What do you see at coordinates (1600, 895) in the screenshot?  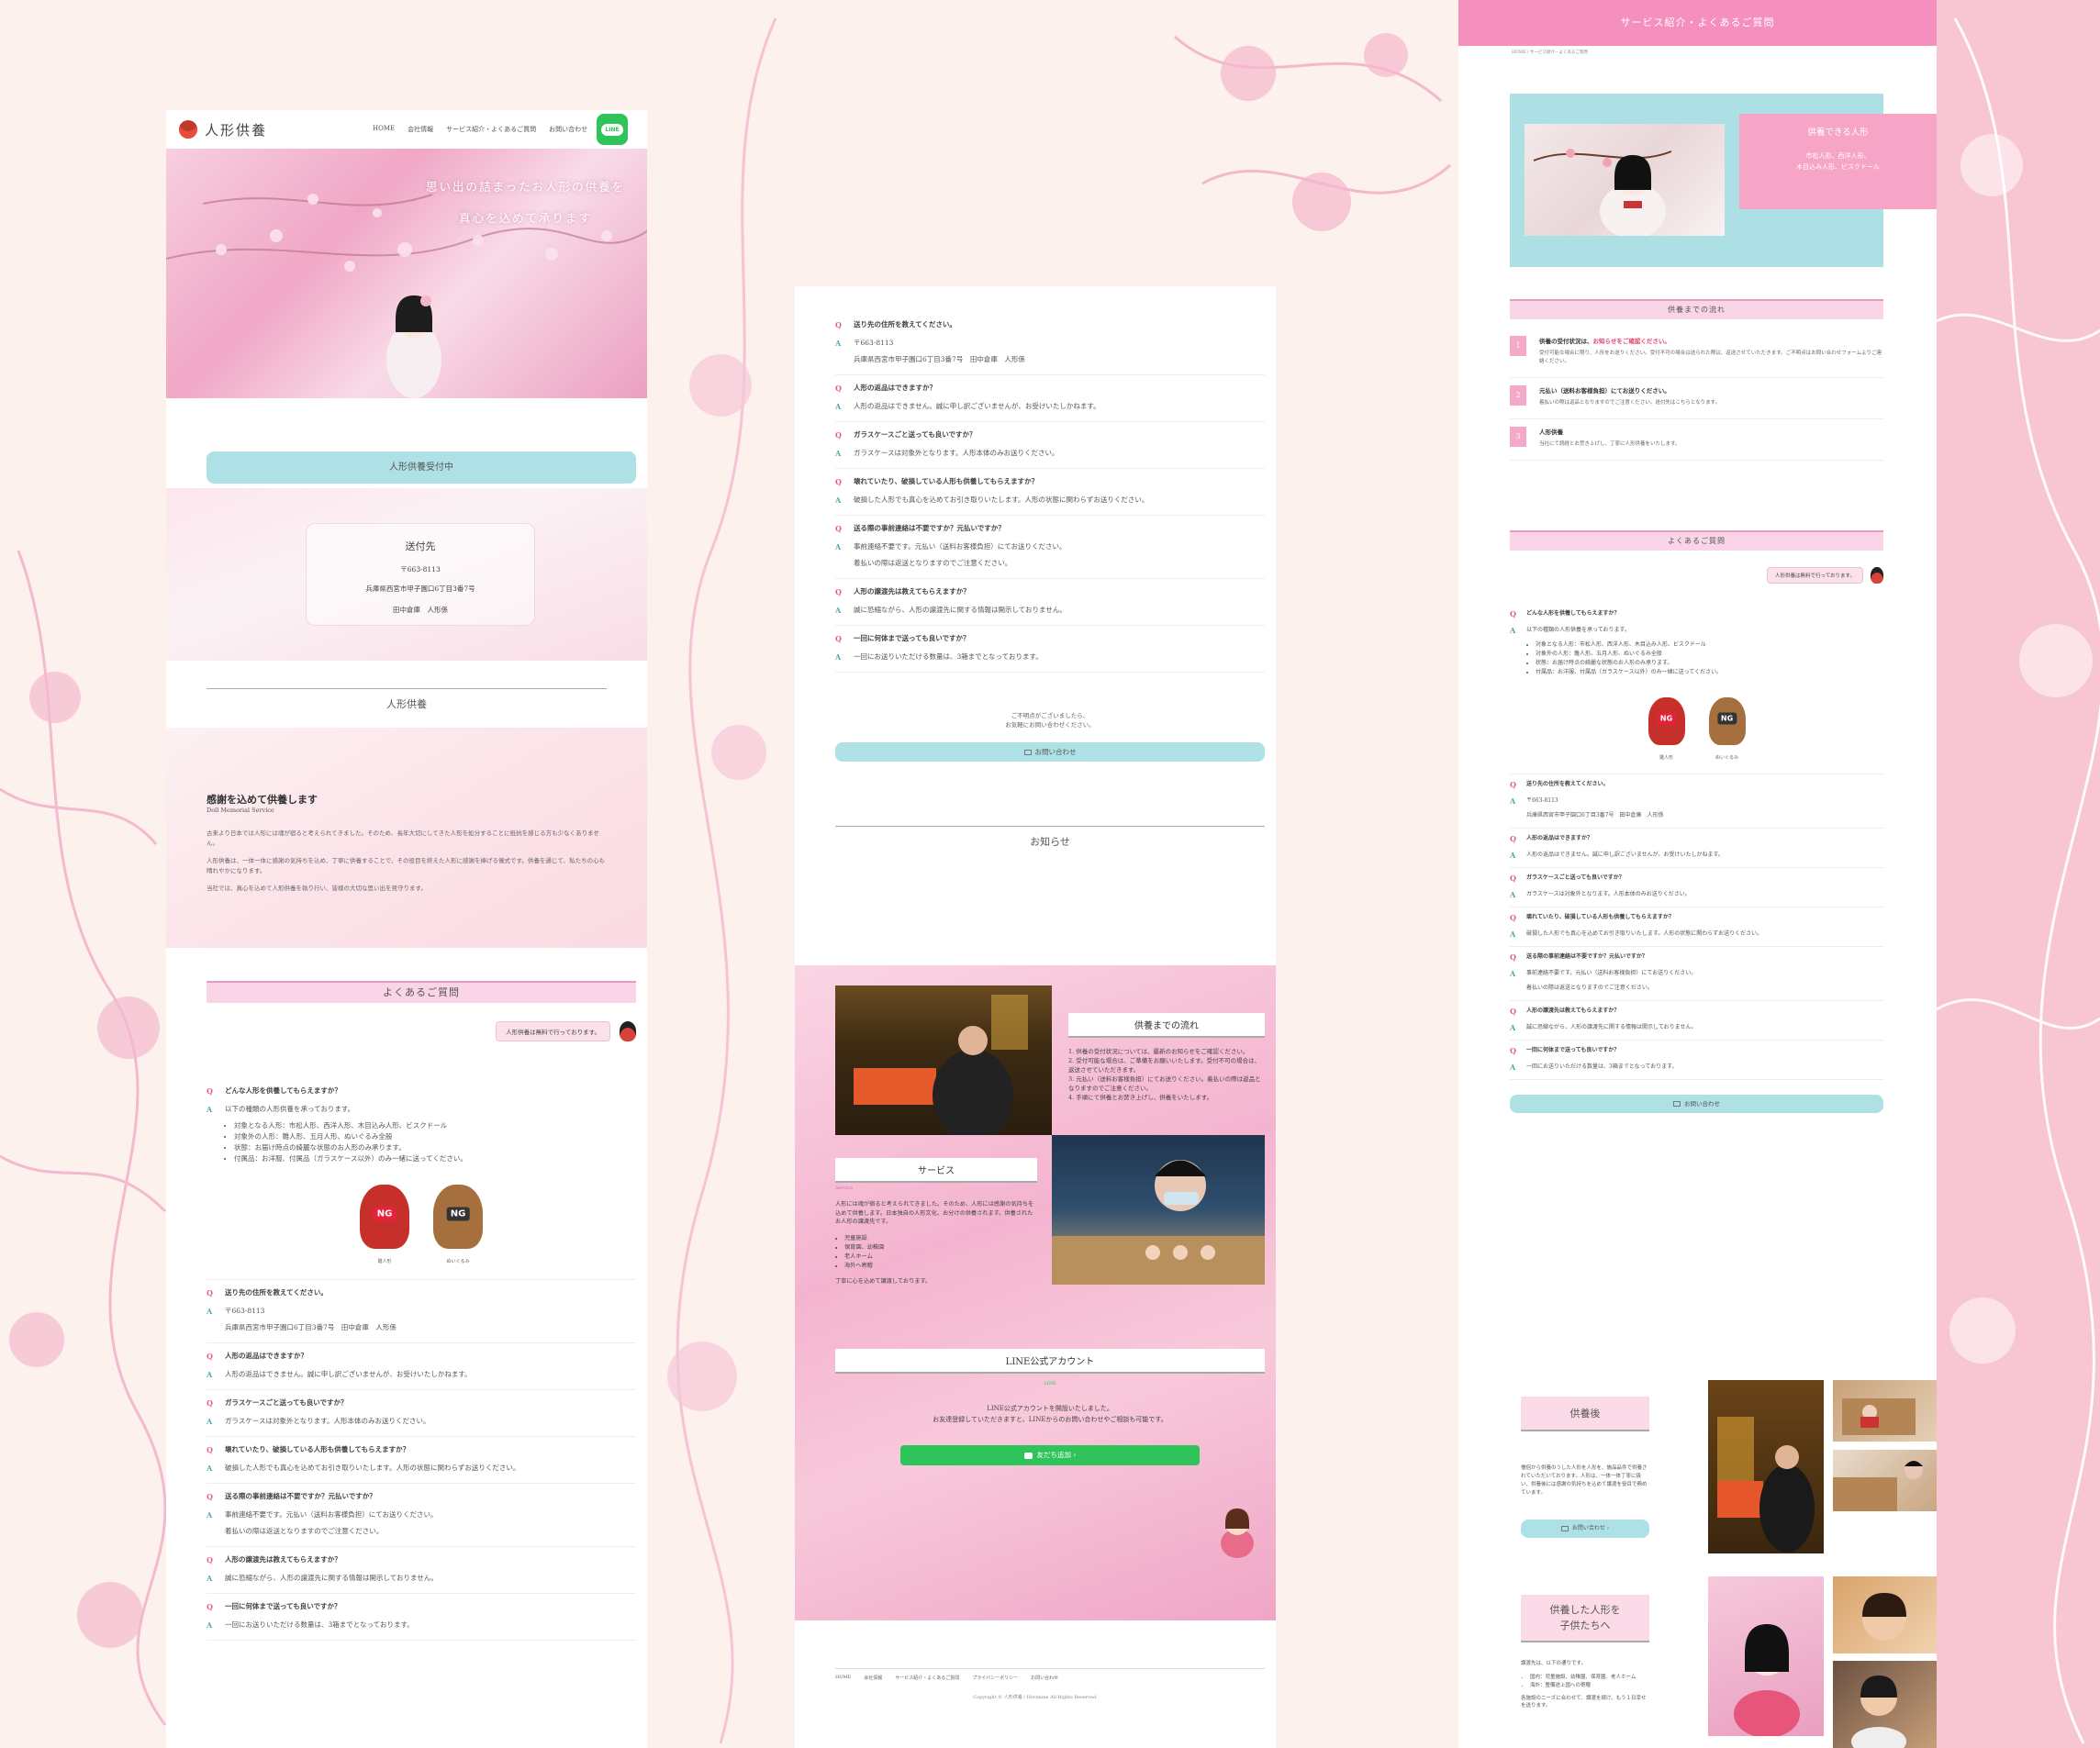 I see `faq-answer: A ガラスケースは対象外となります。人形本体のみお送りください。` at bounding box center [1600, 895].